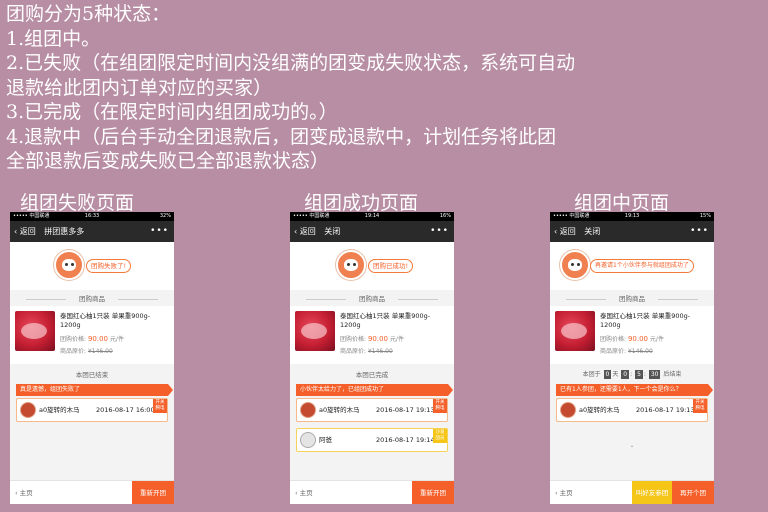  I want to click on intro-line: 退款给此团内订单对应的买家）, so click(139, 87).